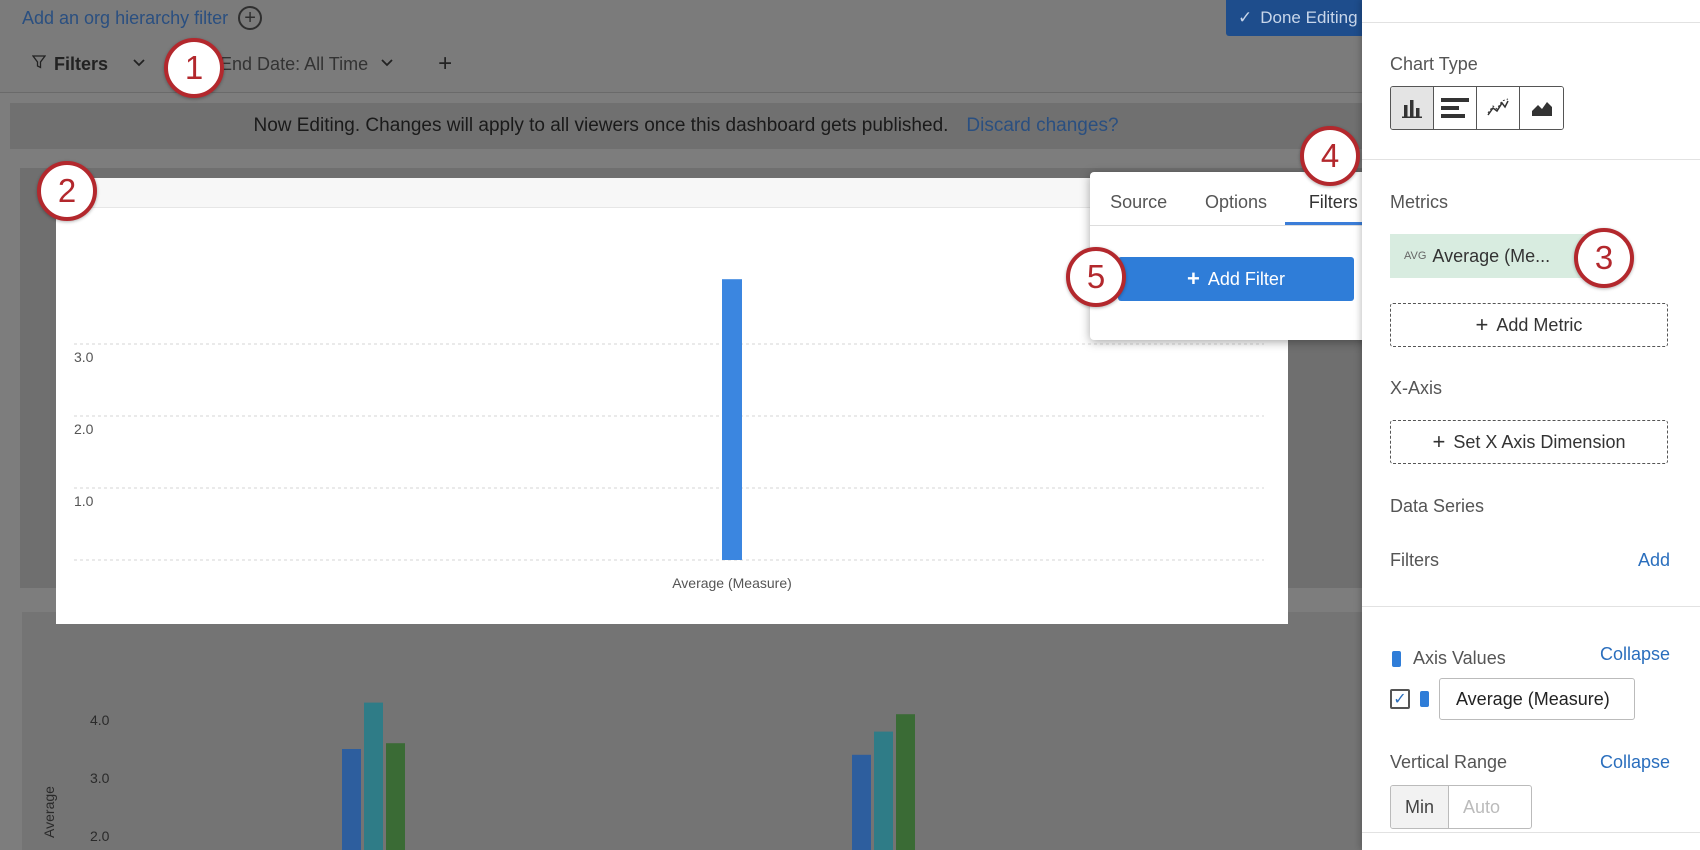 The height and width of the screenshot is (850, 1700). What do you see at coordinates (1654, 560) in the screenshot?
I see `filters-add-link: Add` at bounding box center [1654, 560].